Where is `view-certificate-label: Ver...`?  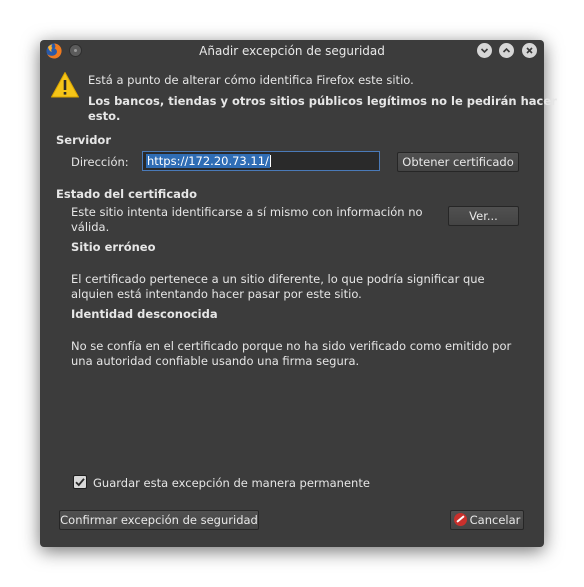
view-certificate-label: Ver... is located at coordinates (483, 216).